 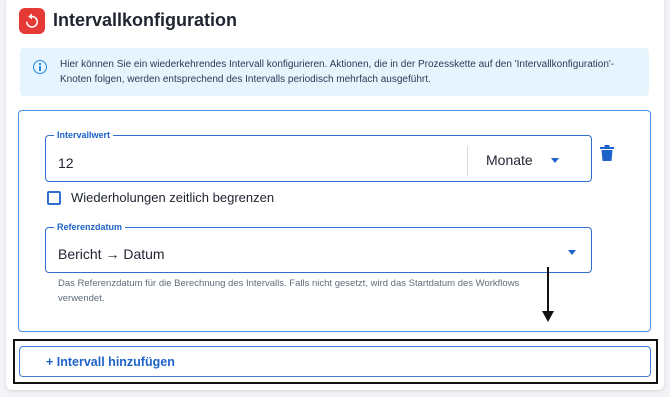 I want to click on reset-icon, so click(x=32, y=21).